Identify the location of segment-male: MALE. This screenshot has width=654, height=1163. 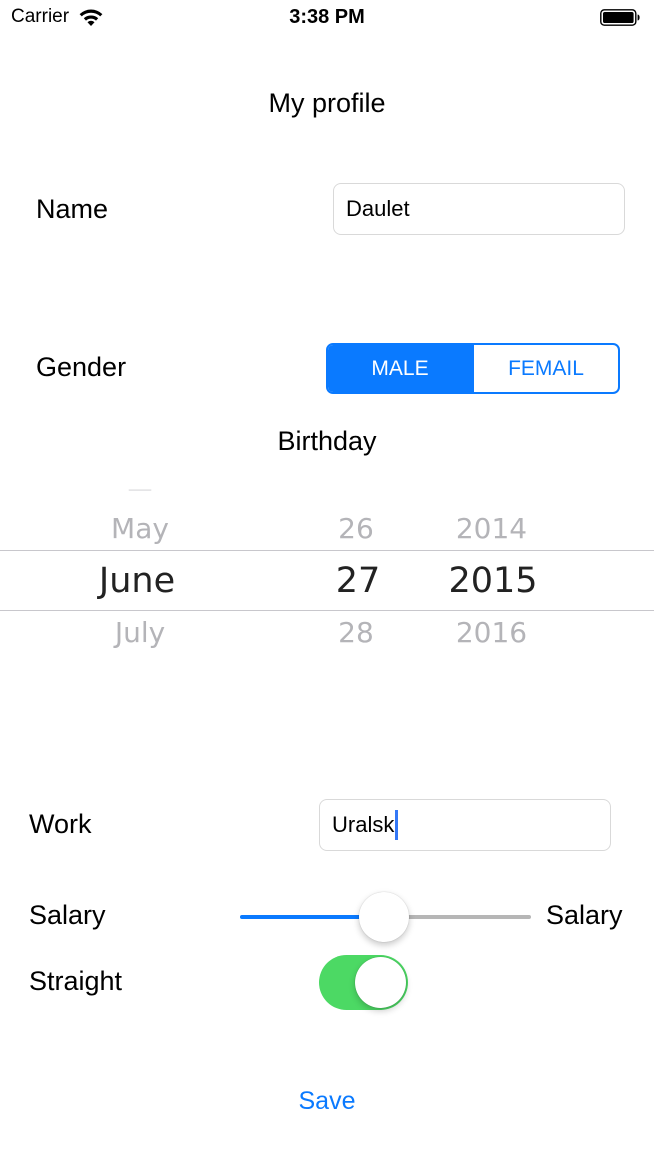
(400, 368).